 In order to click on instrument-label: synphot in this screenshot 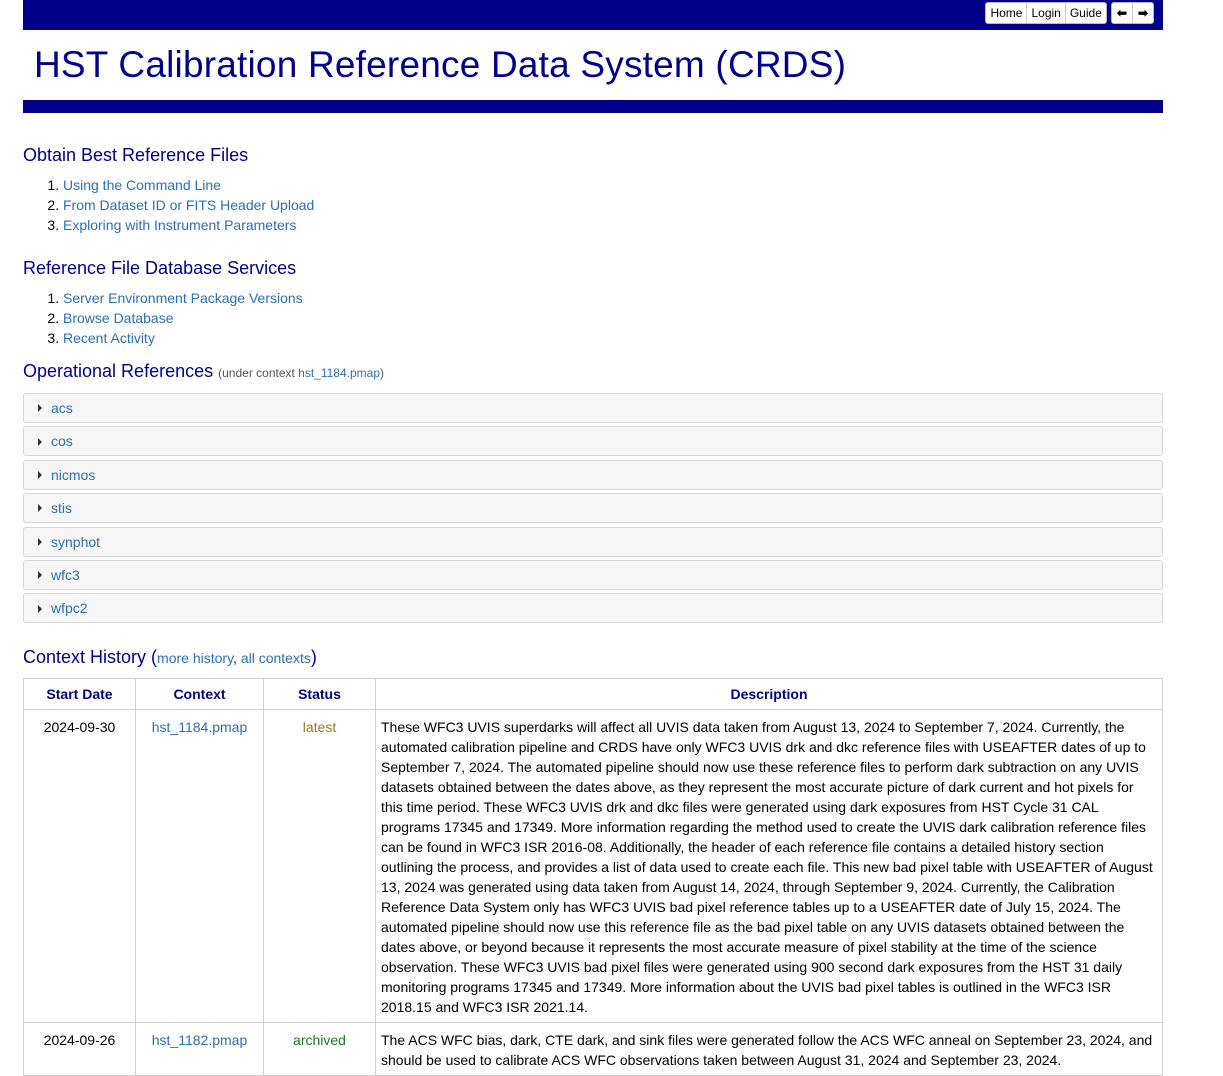, I will do `click(75, 542)`.